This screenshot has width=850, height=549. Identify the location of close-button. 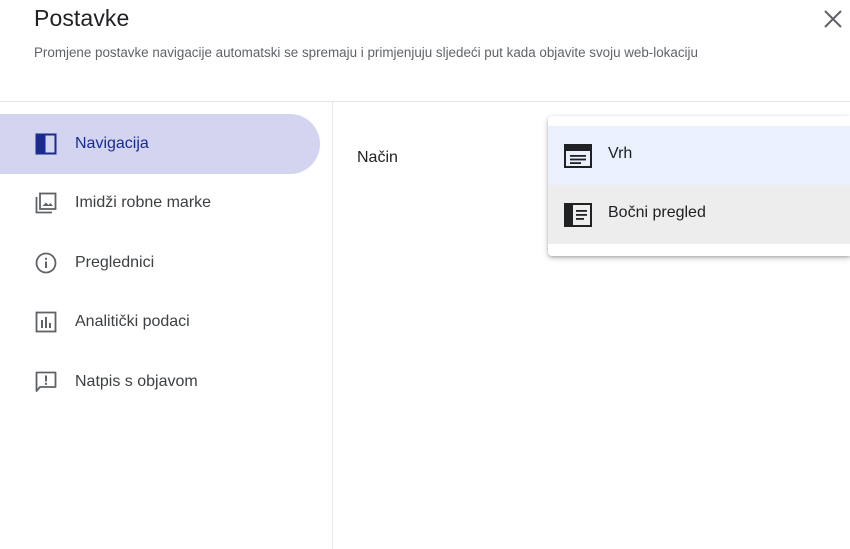
(833, 19).